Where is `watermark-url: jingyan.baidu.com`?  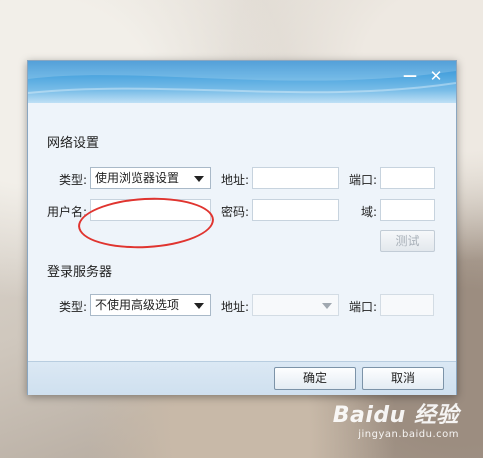
watermark-url: jingyan.baidu.com is located at coordinates (408, 434).